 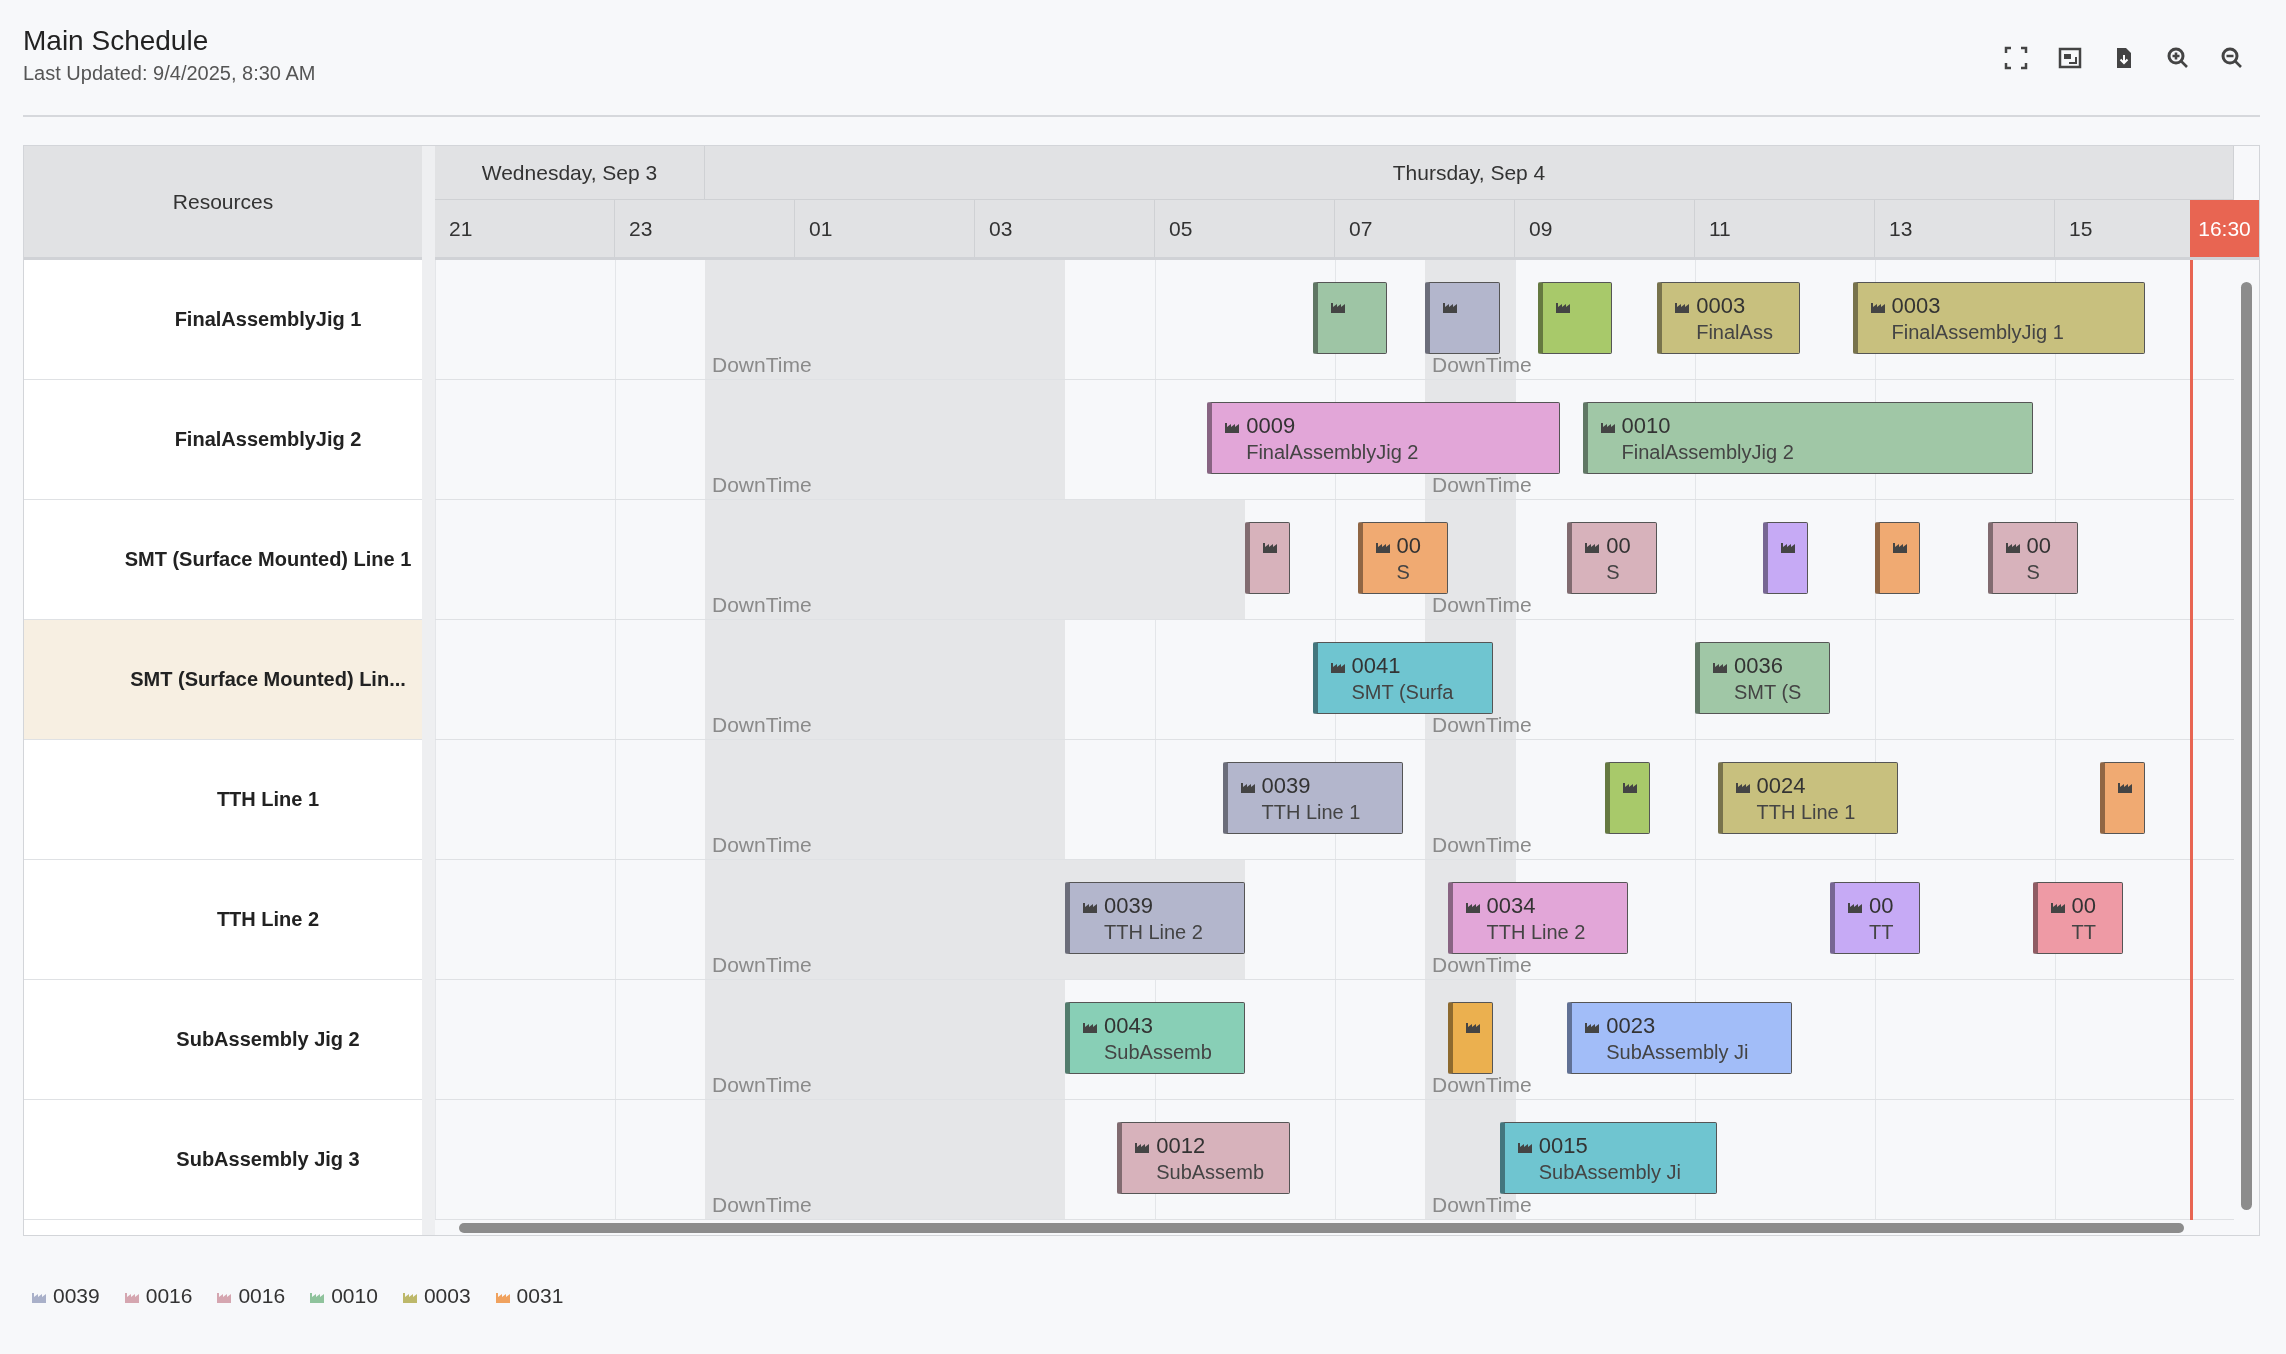 What do you see at coordinates (1707, 452) in the screenshot?
I see `task-name: FinalAssemblyJig 2` at bounding box center [1707, 452].